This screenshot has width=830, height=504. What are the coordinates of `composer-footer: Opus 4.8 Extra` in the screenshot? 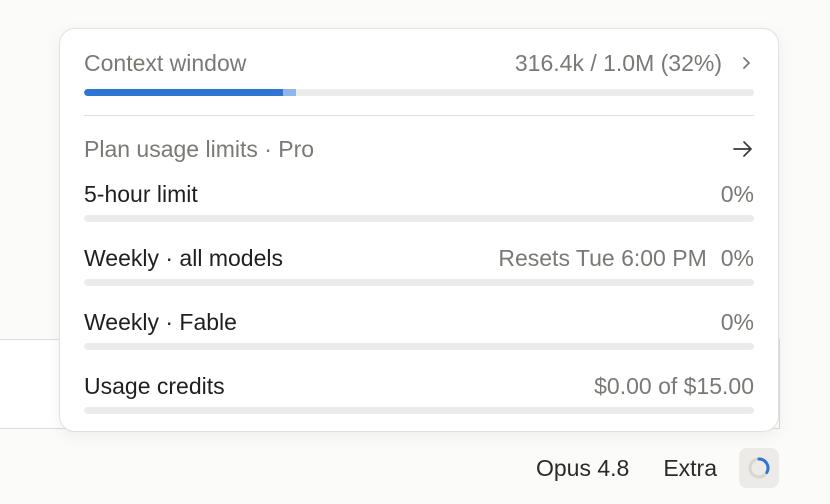 It's located at (626, 468).